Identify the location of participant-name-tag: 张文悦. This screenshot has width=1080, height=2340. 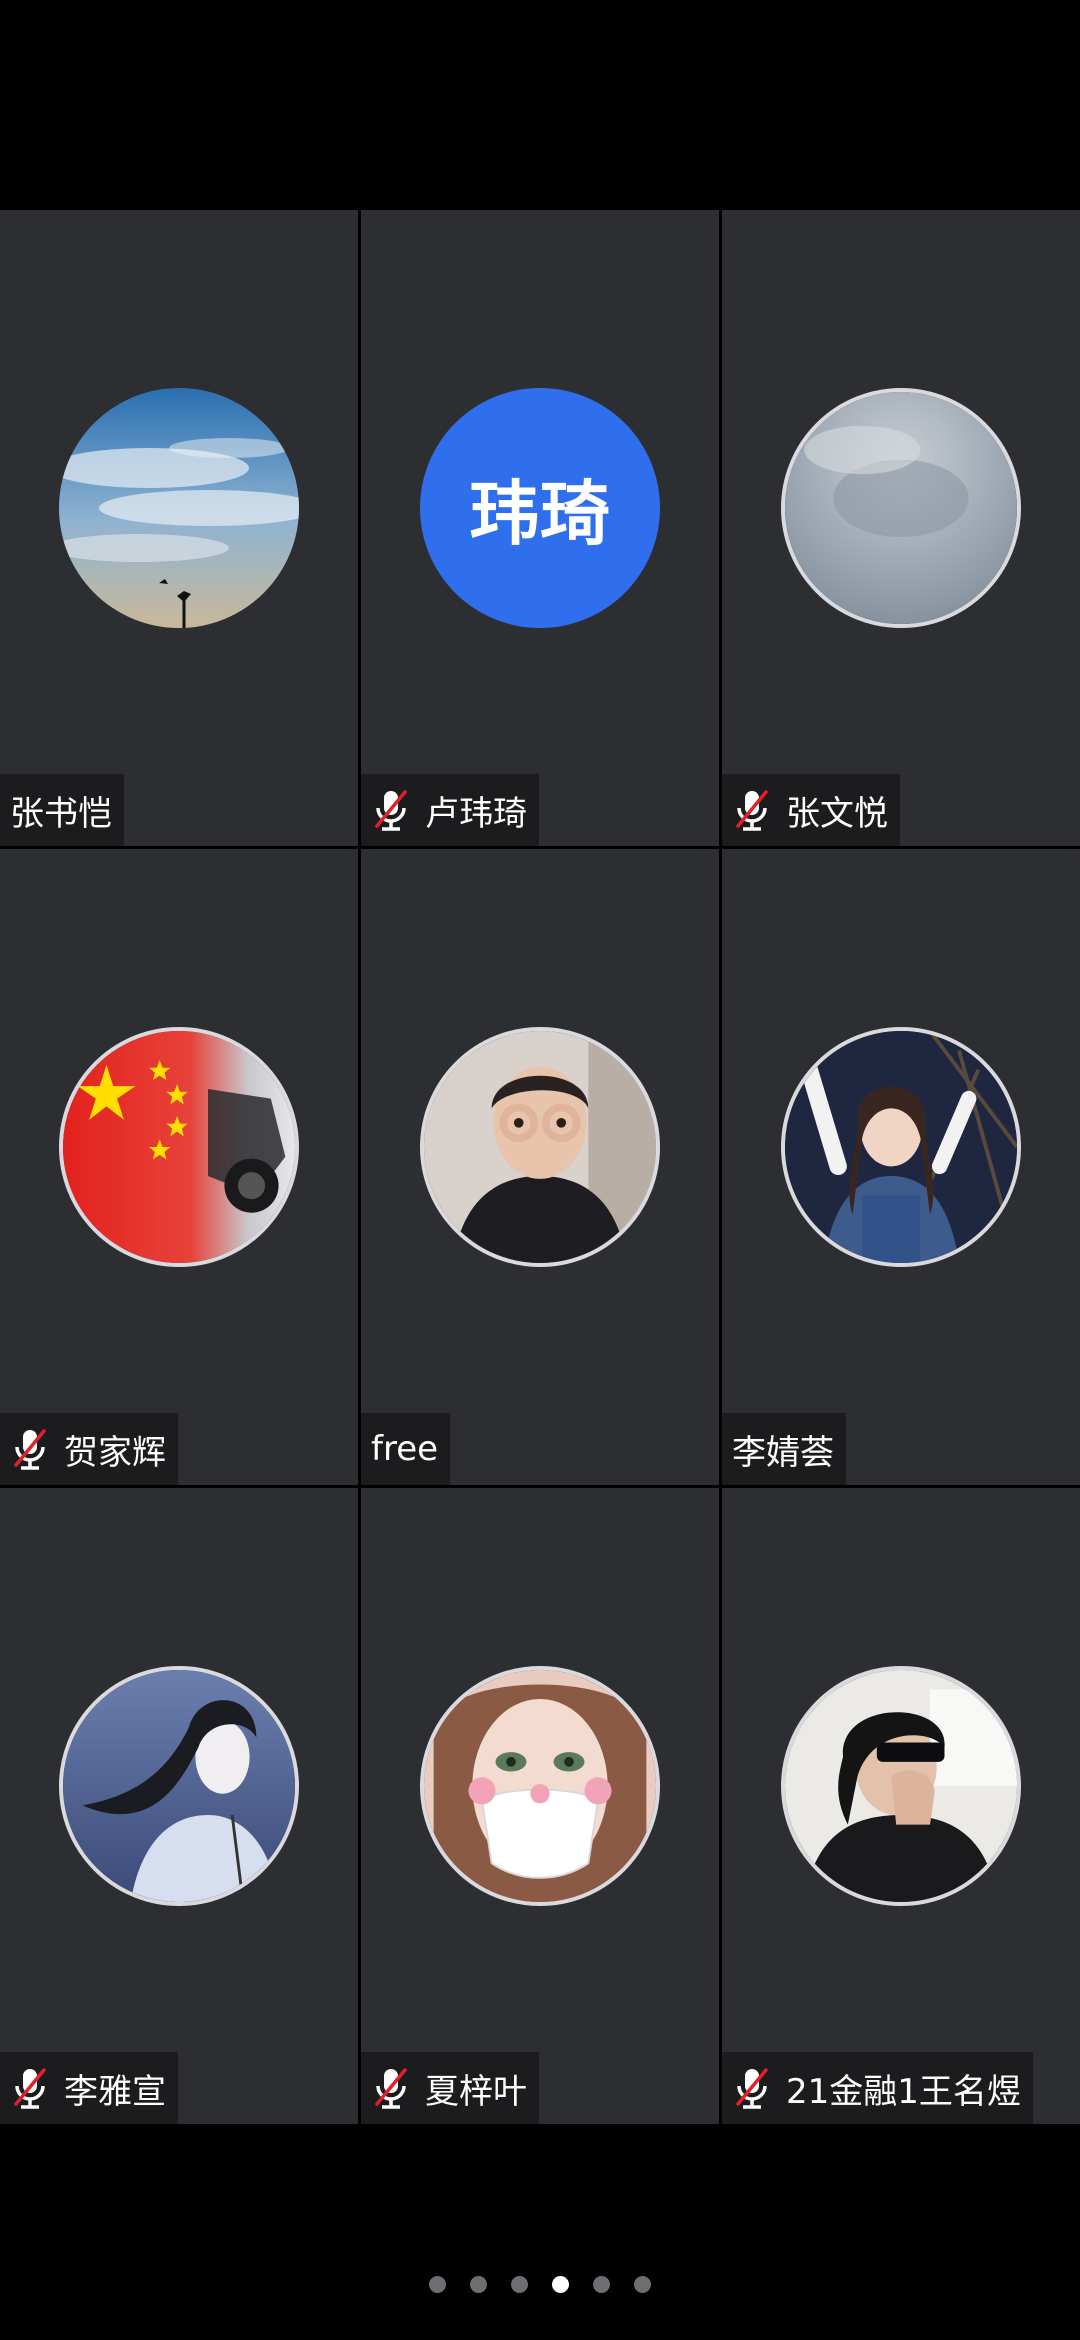
(811, 810).